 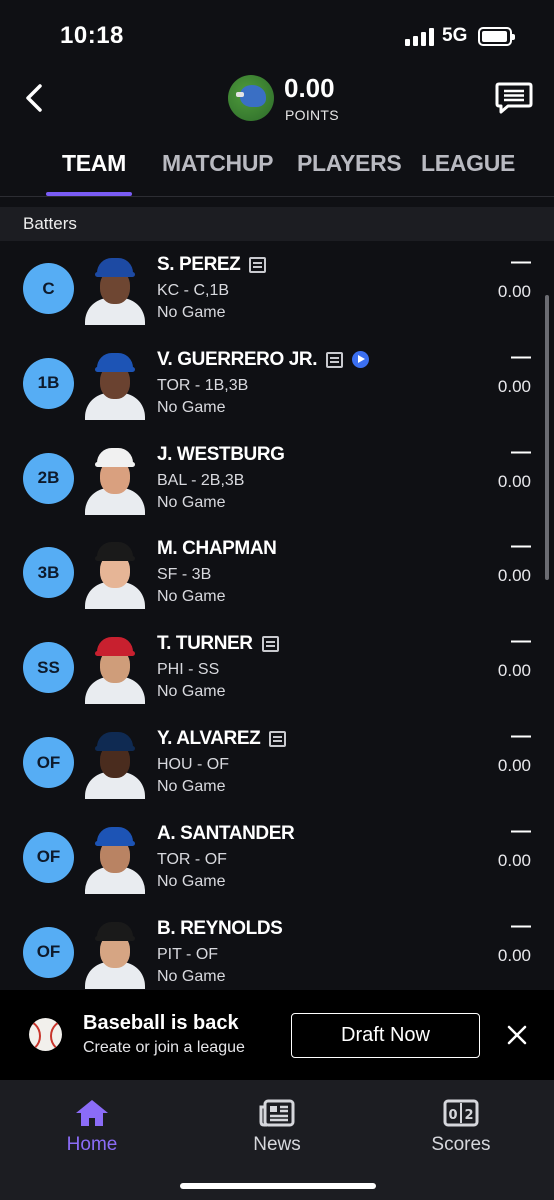 I want to click on player-team-positions: HOU - OF, so click(x=193, y=764).